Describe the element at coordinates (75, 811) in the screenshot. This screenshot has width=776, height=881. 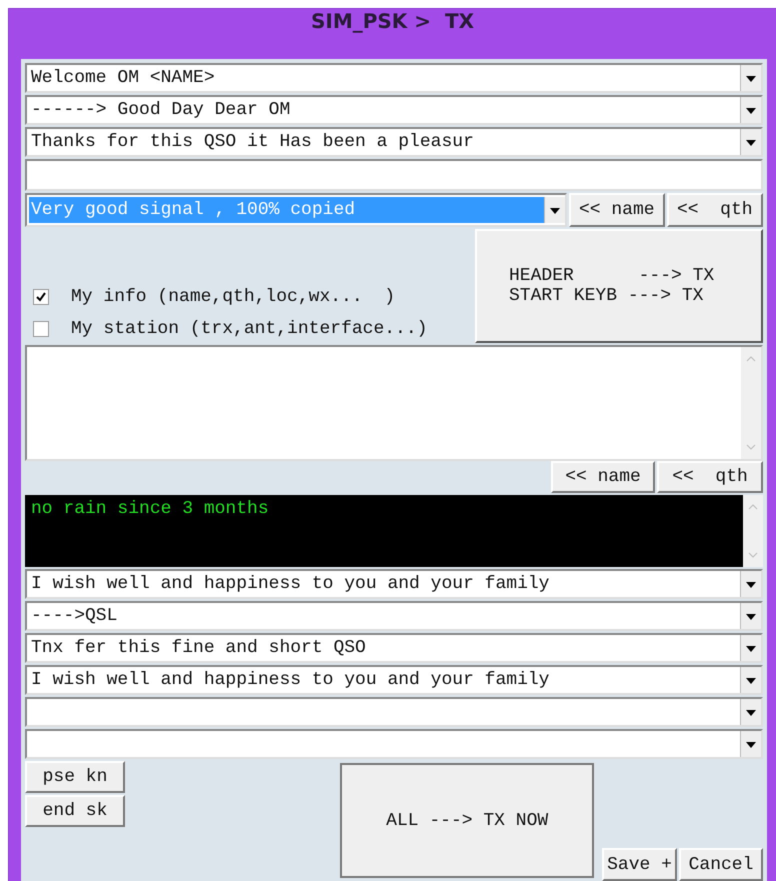
I see `macro-button: end sk` at that location.